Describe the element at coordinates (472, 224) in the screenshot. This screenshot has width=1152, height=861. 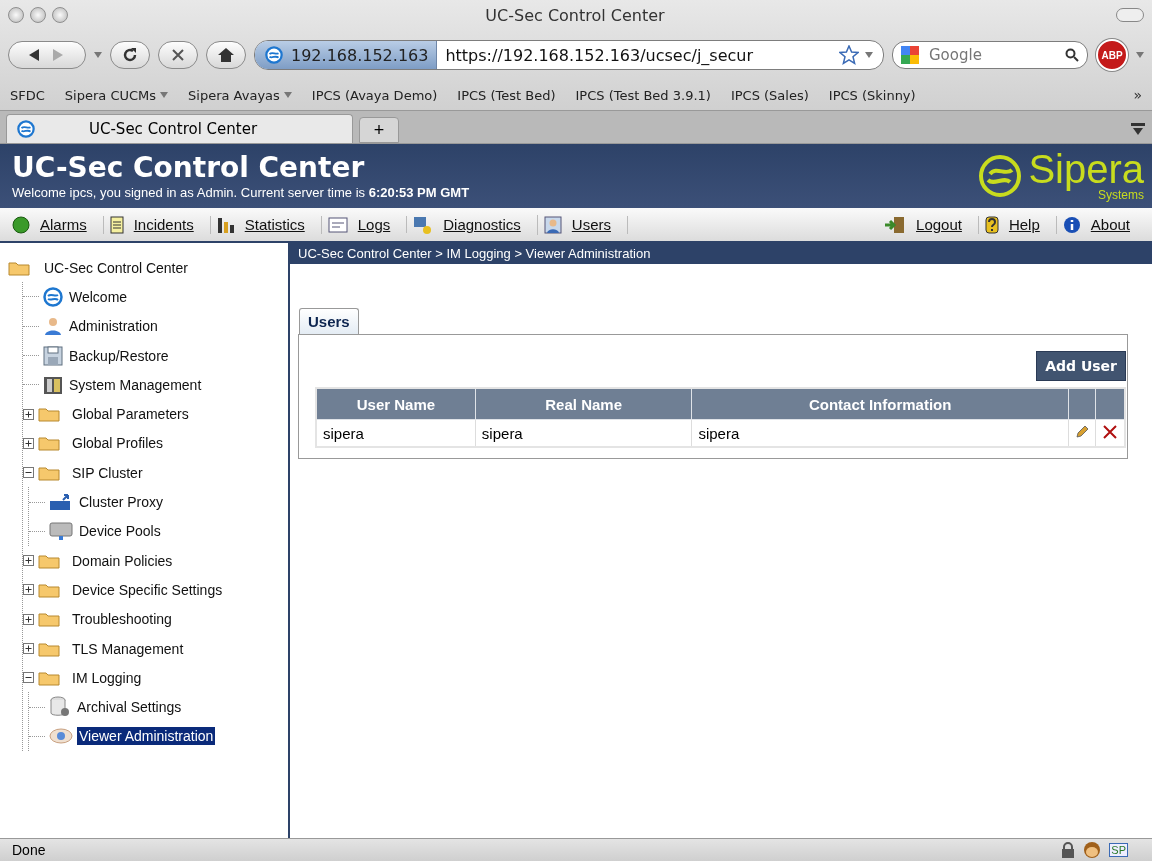
I see `nav-link: Diagnostics` at that location.